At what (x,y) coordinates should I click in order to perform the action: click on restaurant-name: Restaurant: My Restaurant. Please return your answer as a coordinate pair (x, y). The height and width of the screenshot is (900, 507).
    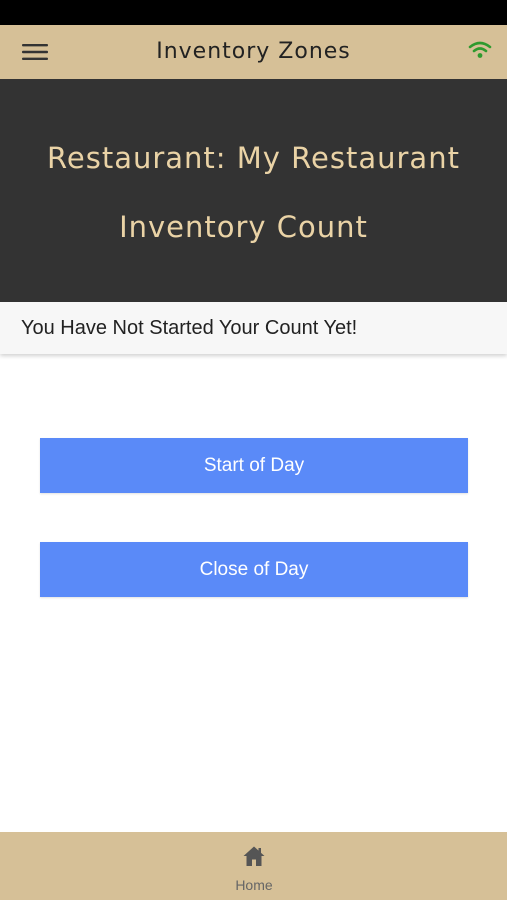
    Looking at the image, I should click on (253, 158).